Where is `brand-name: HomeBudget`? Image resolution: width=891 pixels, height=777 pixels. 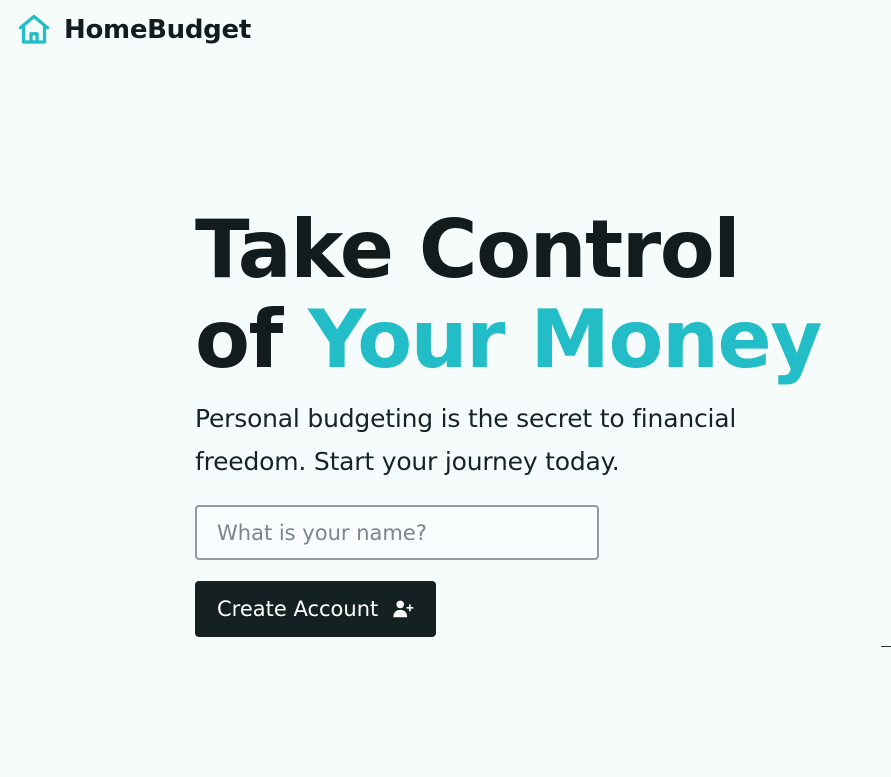 brand-name: HomeBudget is located at coordinates (157, 30).